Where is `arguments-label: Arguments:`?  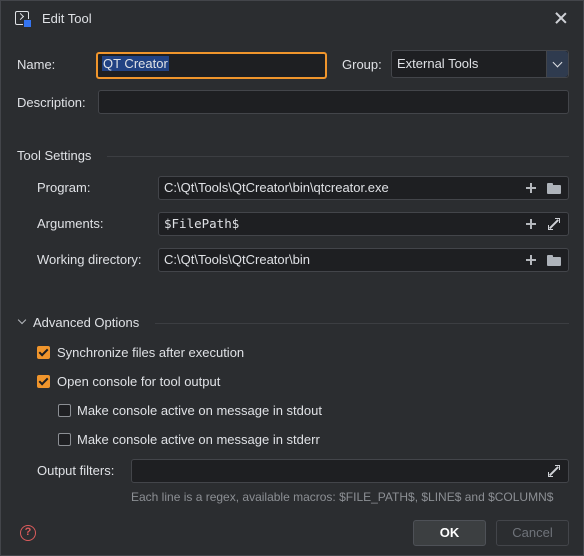 arguments-label: Arguments: is located at coordinates (70, 223).